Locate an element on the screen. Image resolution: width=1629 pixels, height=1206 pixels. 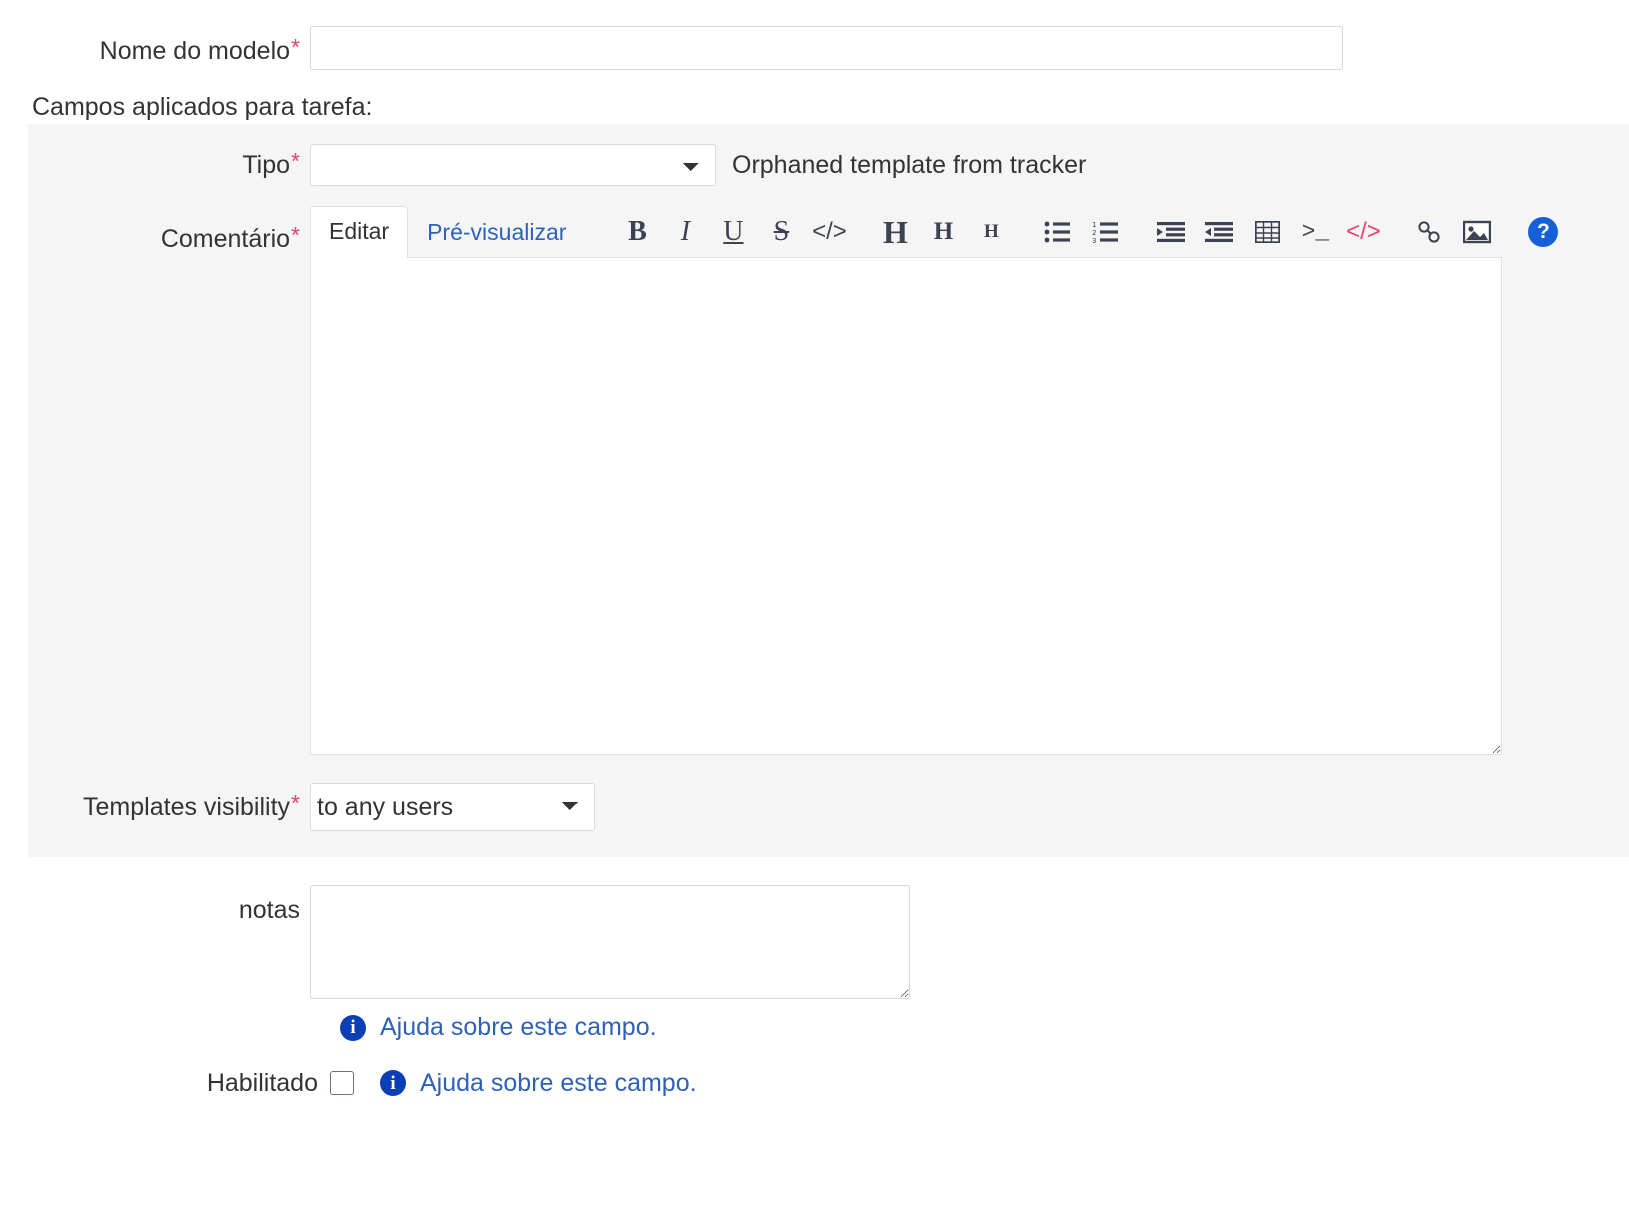
svg-text: 1 is located at coordinates (1094, 225).